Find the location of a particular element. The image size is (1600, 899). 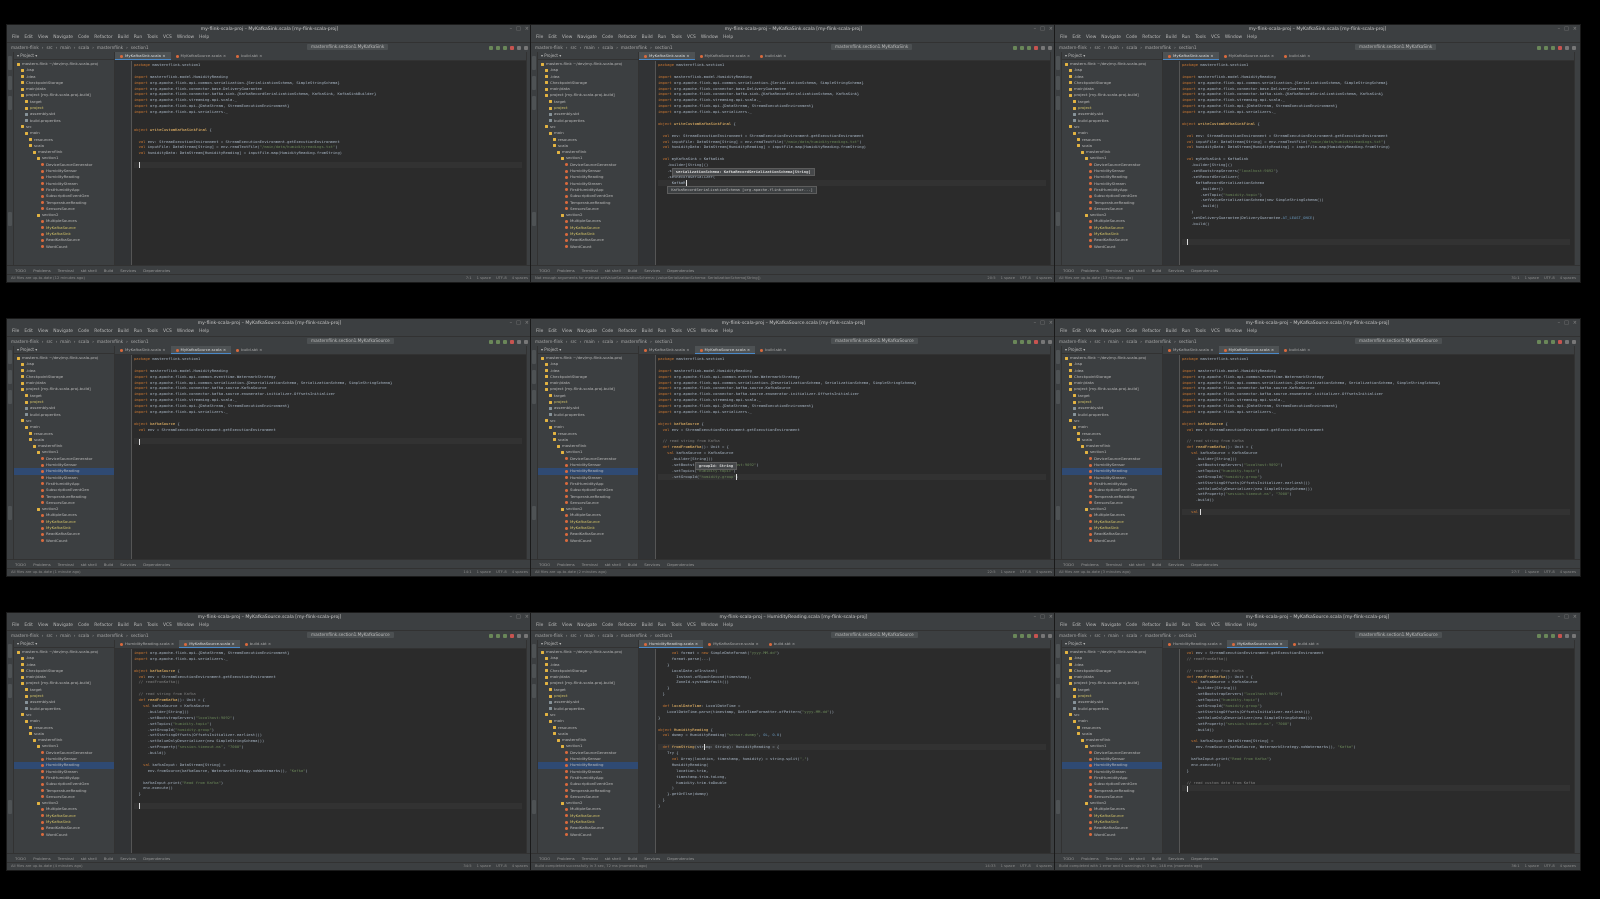

menu-item-run: Run is located at coordinates (662, 37).